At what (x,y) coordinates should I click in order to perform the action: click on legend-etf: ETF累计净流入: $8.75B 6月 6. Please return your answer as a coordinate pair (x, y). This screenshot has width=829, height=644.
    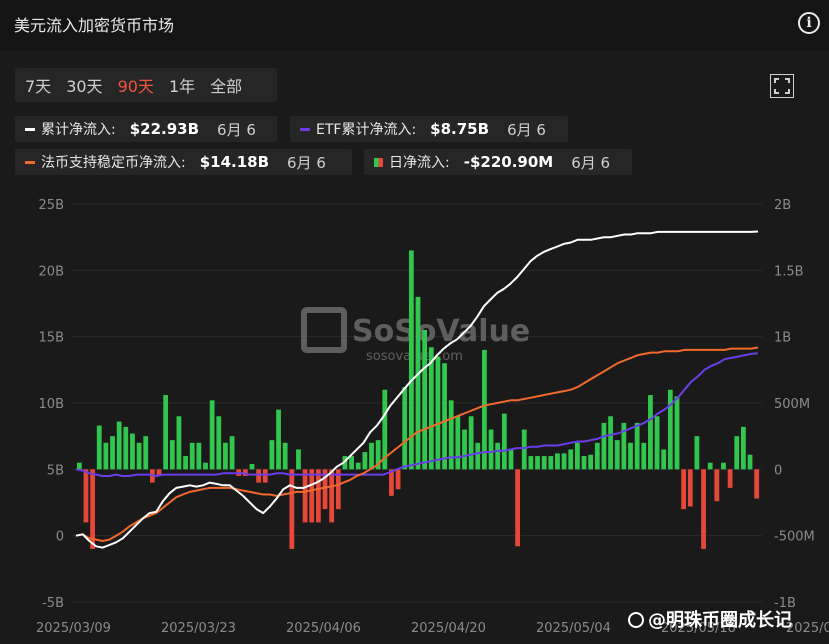
    Looking at the image, I should click on (429, 129).